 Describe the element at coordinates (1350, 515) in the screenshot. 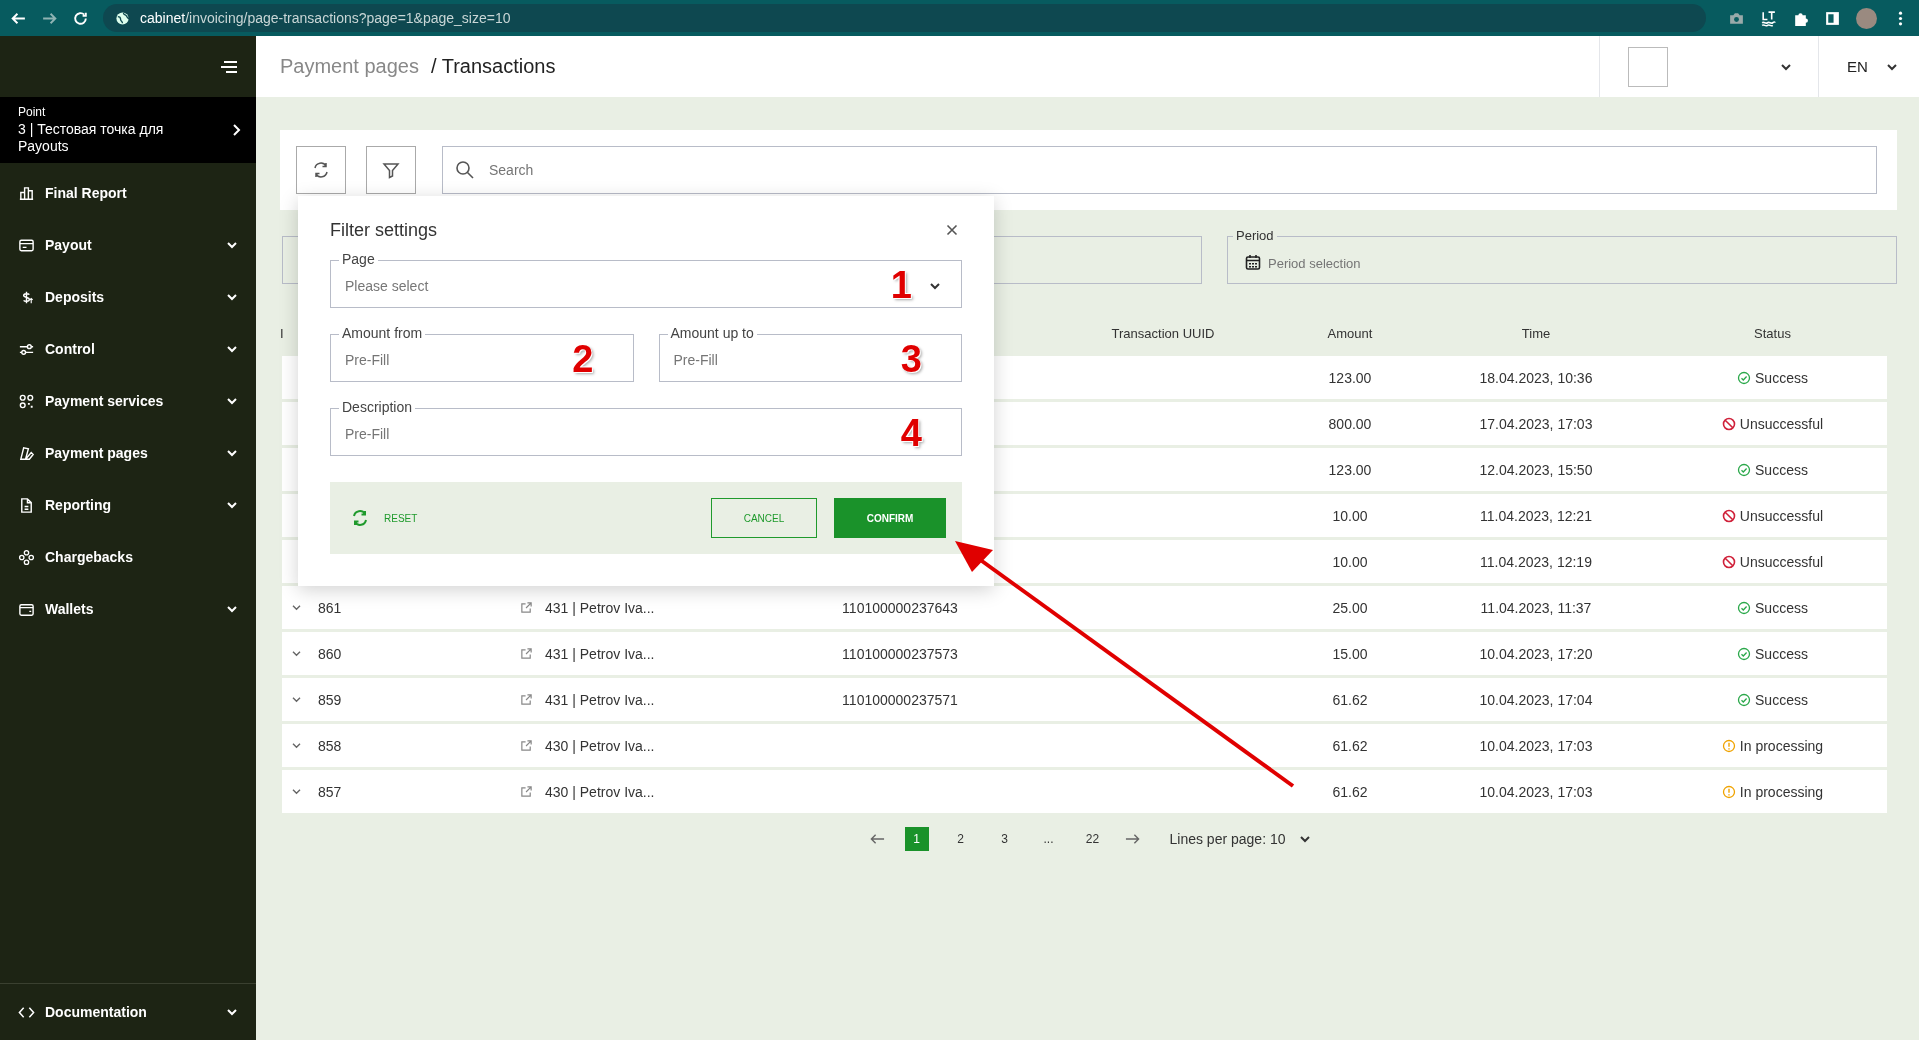

I see `table-cell: 10.00` at that location.